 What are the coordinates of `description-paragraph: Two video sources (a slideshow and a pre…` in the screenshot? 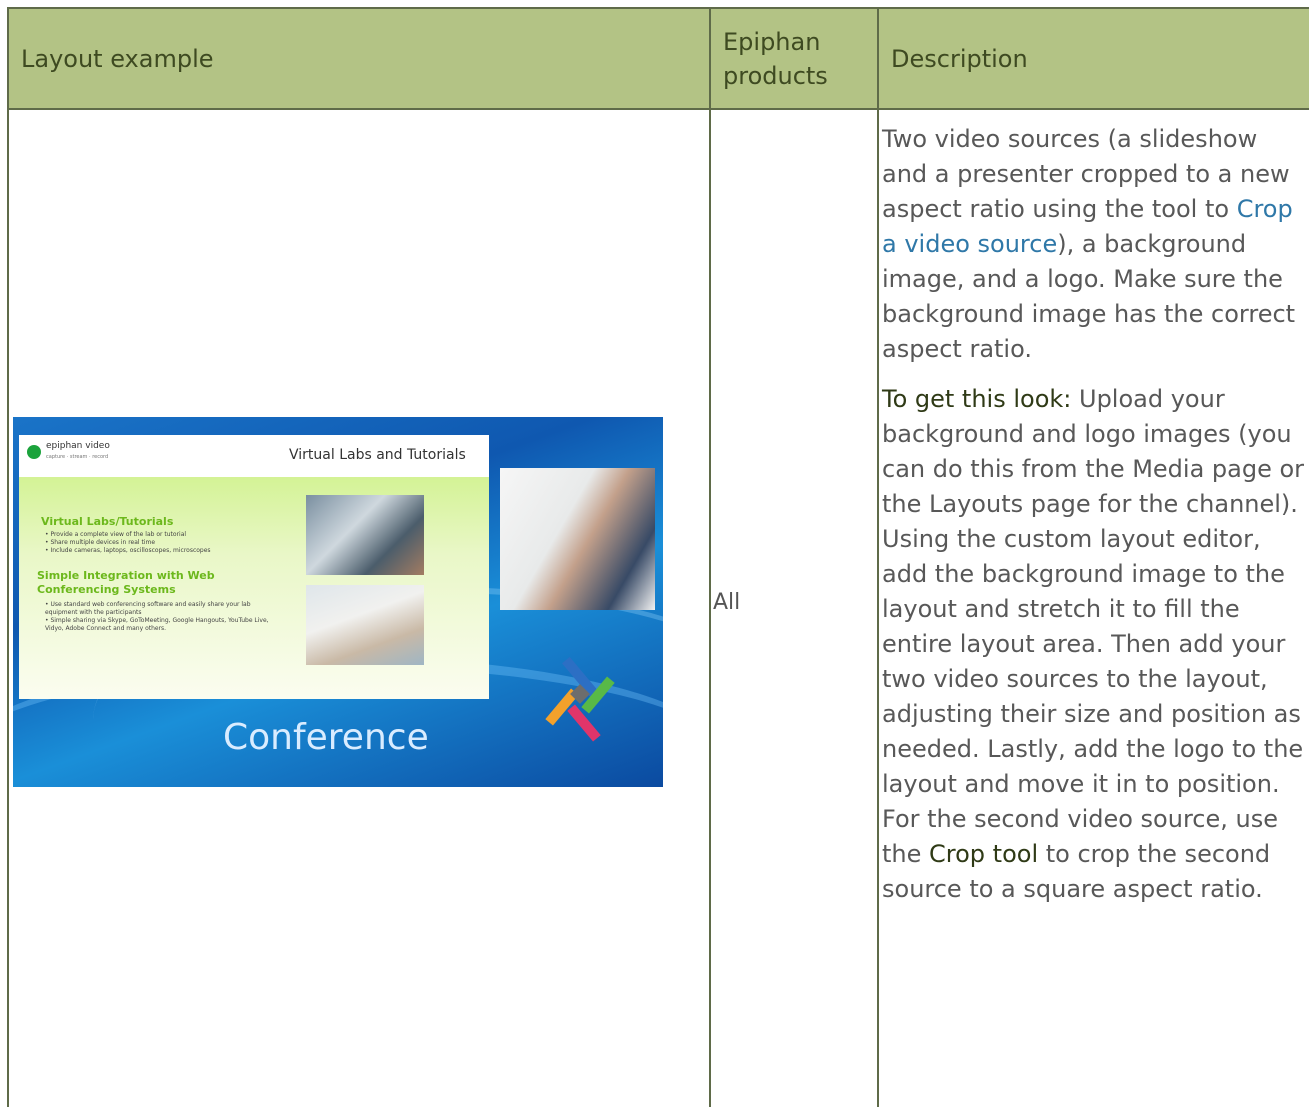 It's located at (1094, 244).